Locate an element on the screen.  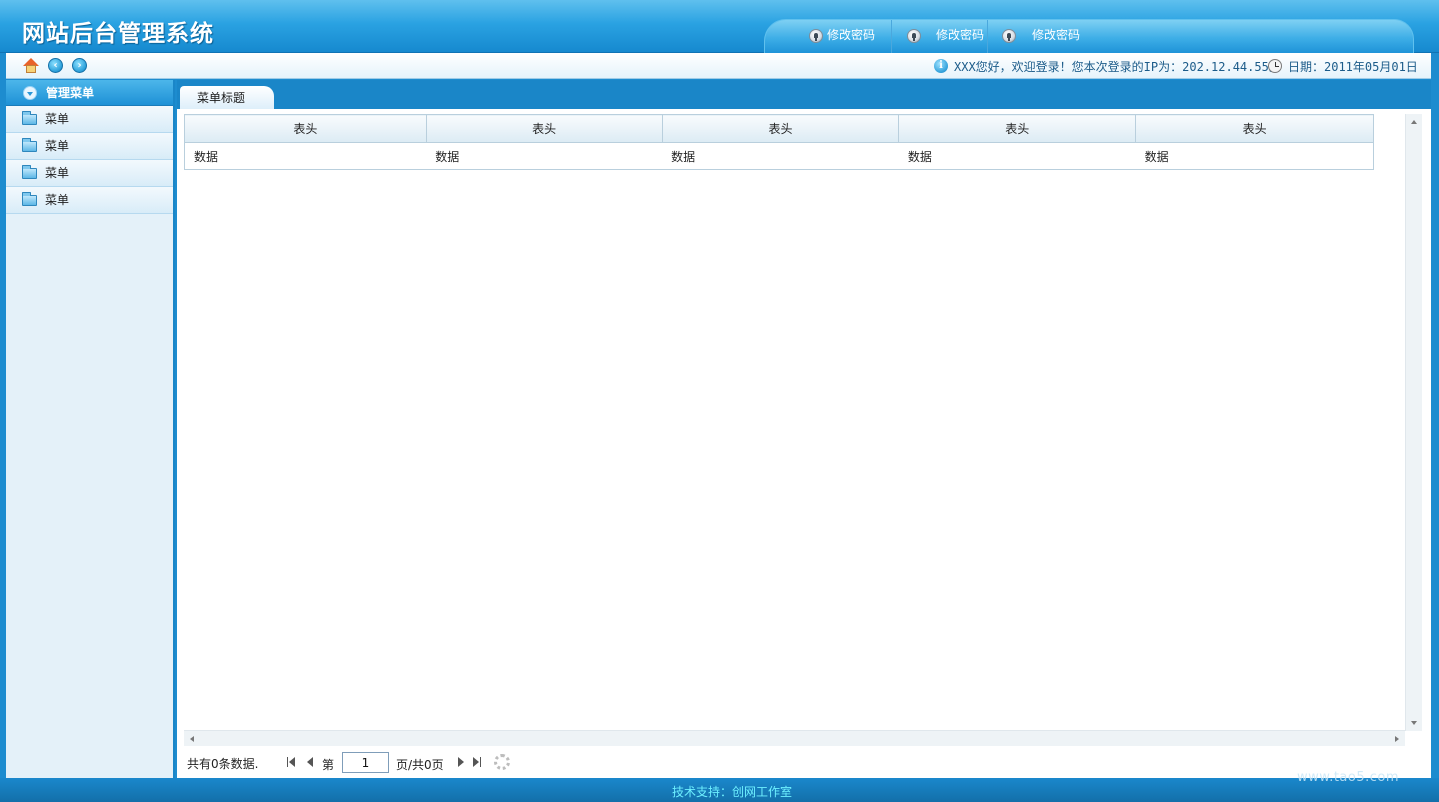
top-nav: 修改密码 修改密码 修改密码 is located at coordinates (1089, 36).